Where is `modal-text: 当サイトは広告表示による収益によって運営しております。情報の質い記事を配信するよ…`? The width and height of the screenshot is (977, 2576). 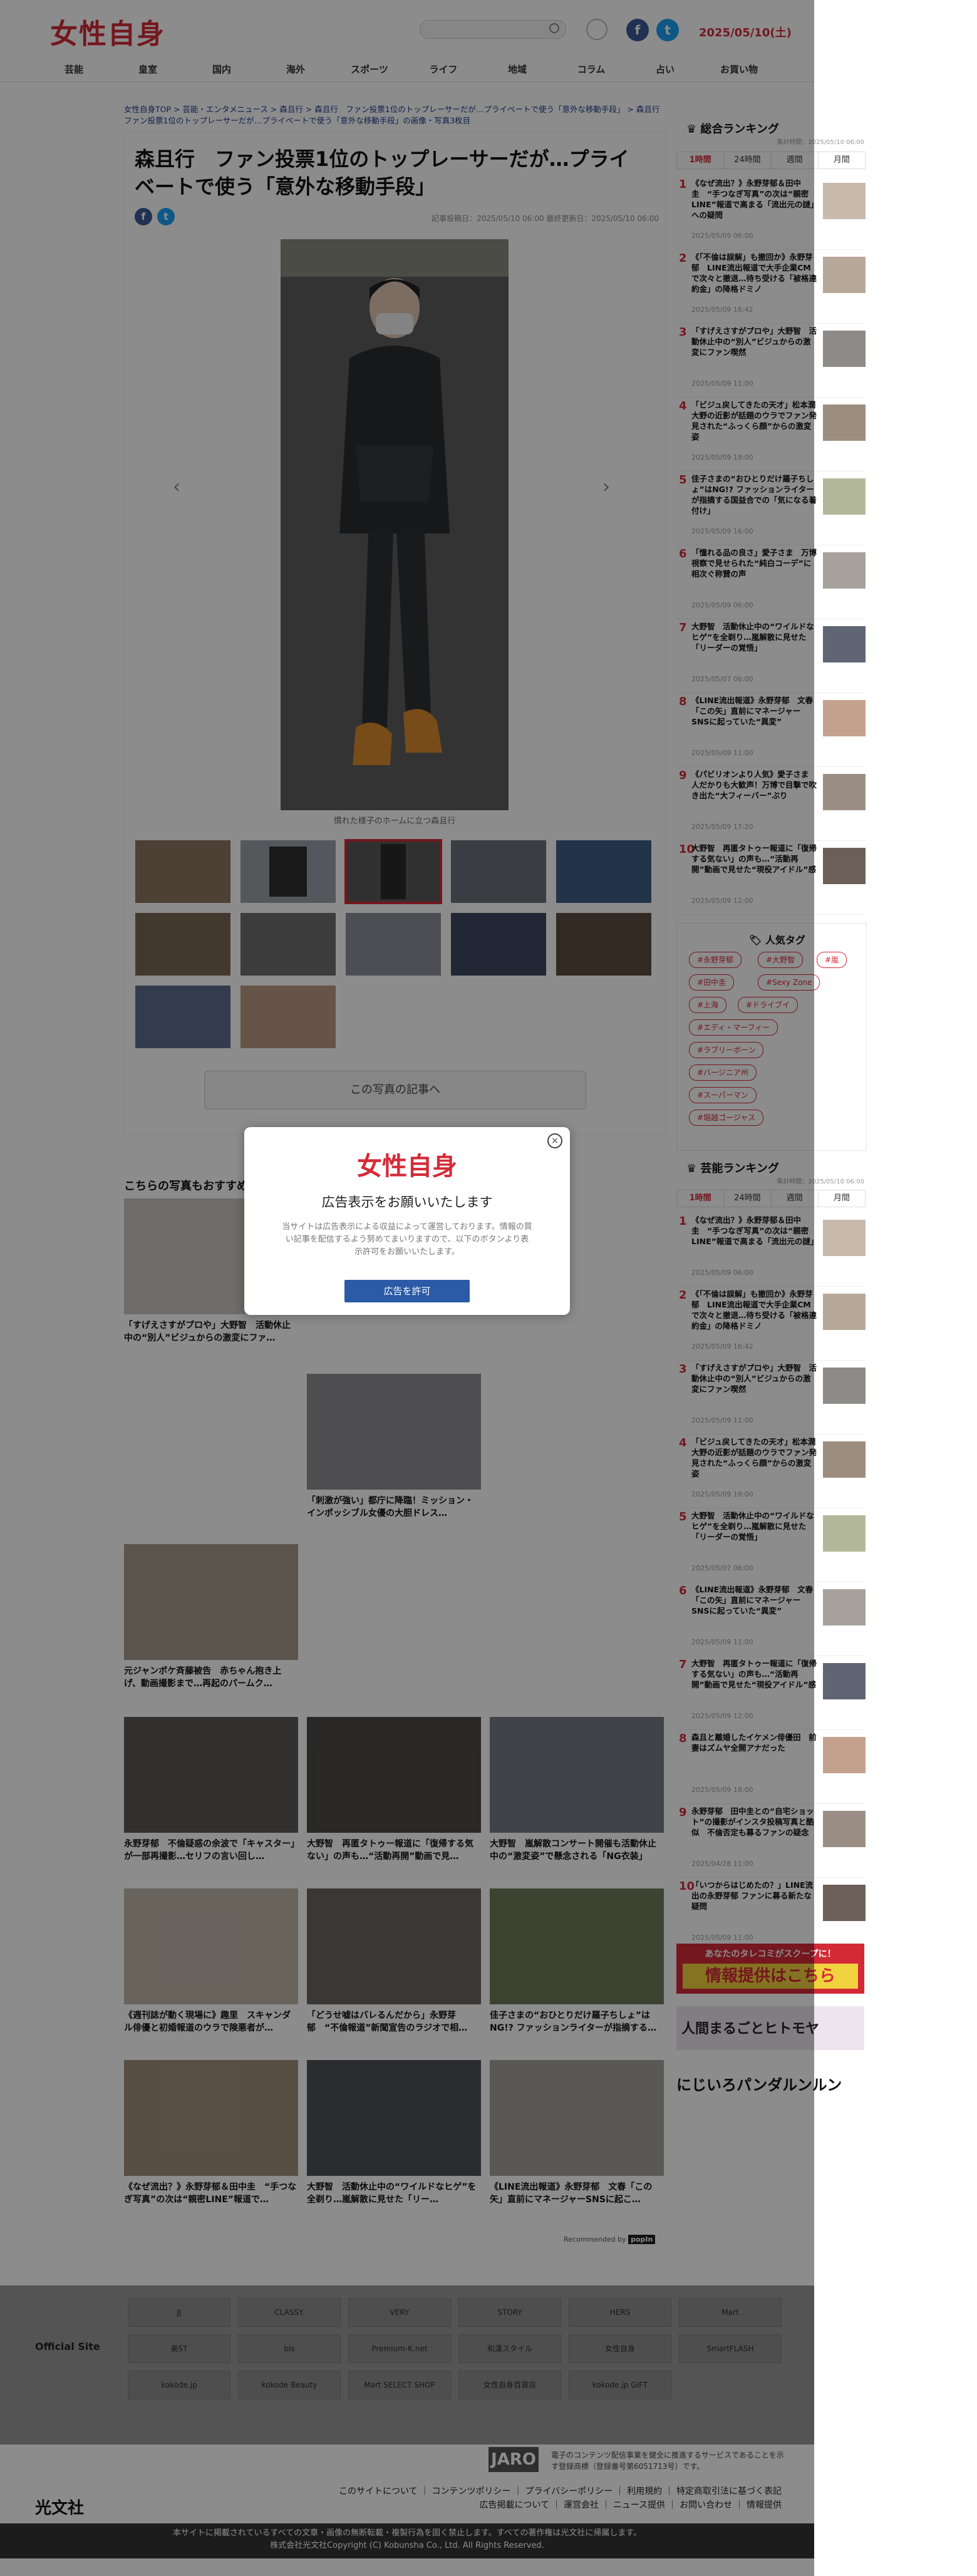
modal-text: 当サイトは広告表示による収益によって運営しております。情報の質い記事を配信するよ… is located at coordinates (407, 1239).